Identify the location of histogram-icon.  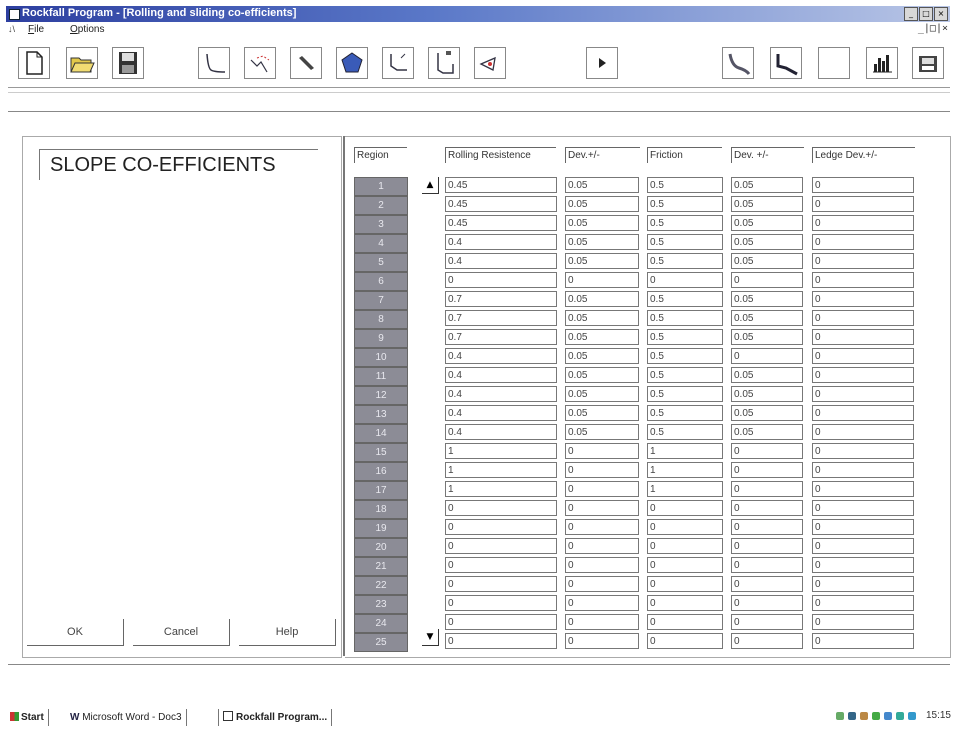
(882, 63).